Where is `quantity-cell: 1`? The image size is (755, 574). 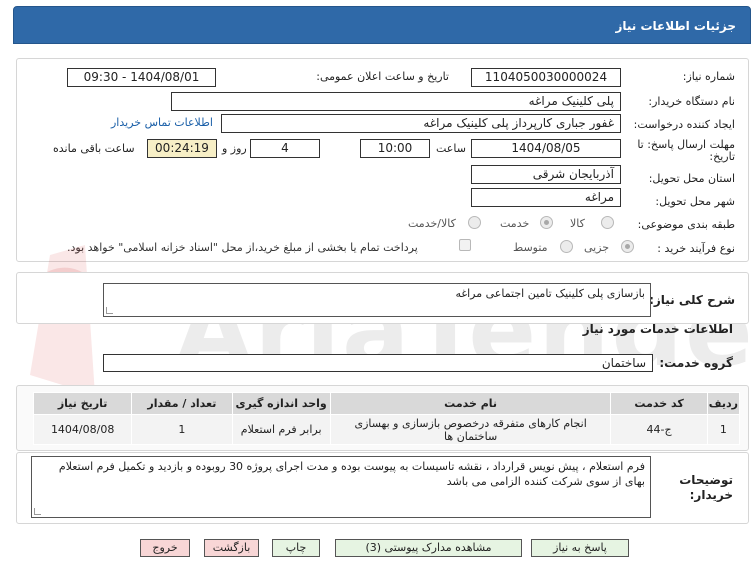 quantity-cell: 1 is located at coordinates (182, 429).